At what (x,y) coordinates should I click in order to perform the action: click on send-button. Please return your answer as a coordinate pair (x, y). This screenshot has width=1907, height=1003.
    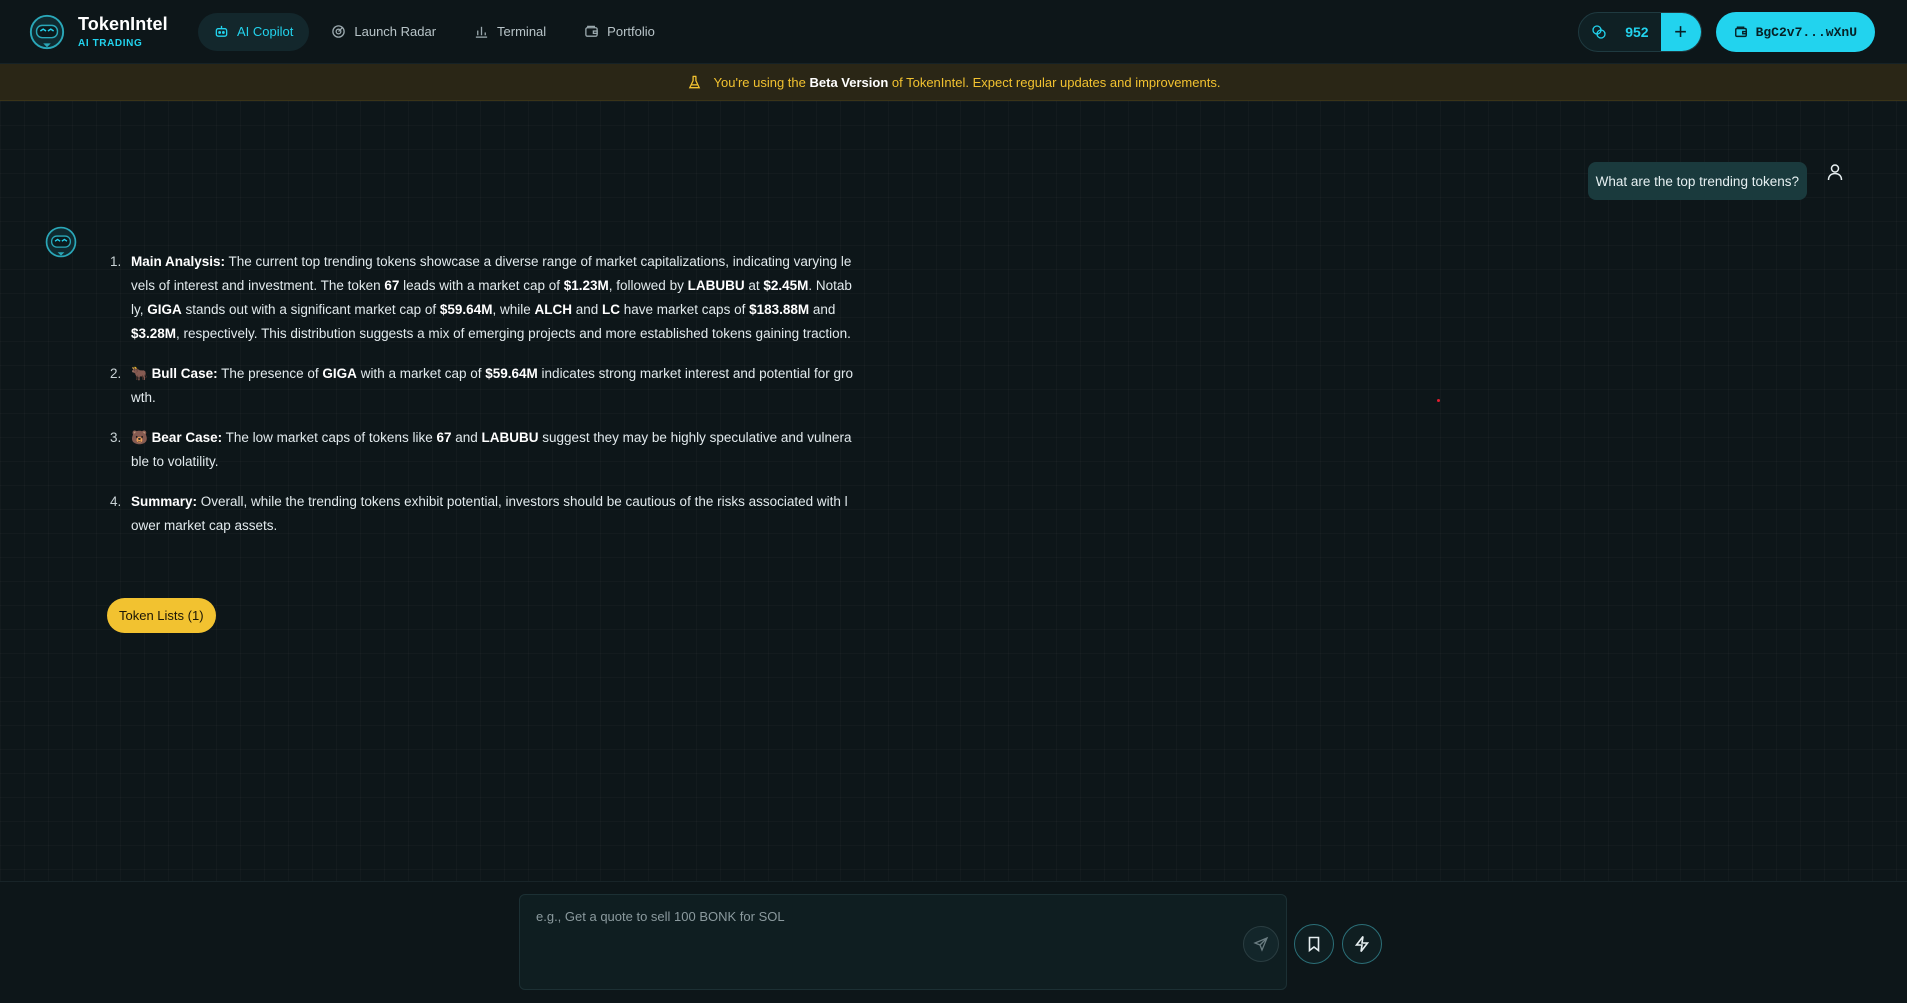
    Looking at the image, I should click on (1261, 944).